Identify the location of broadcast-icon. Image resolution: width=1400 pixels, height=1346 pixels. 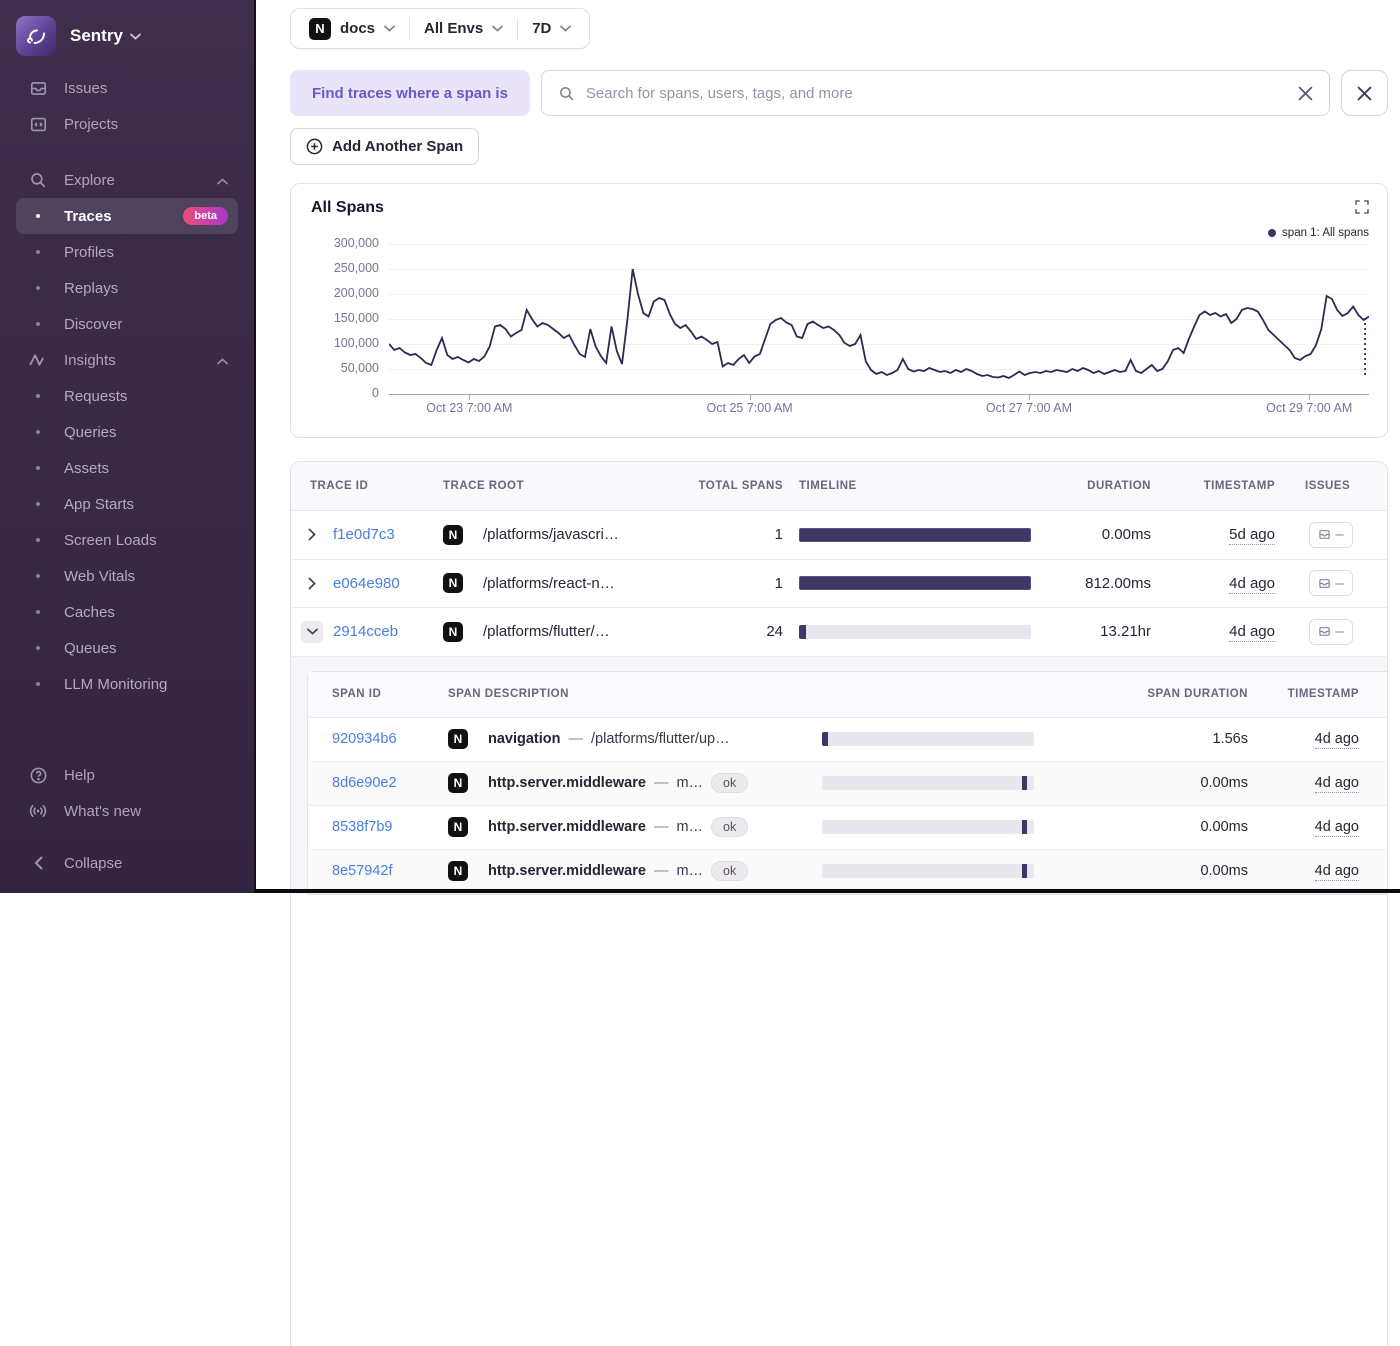
(38, 811).